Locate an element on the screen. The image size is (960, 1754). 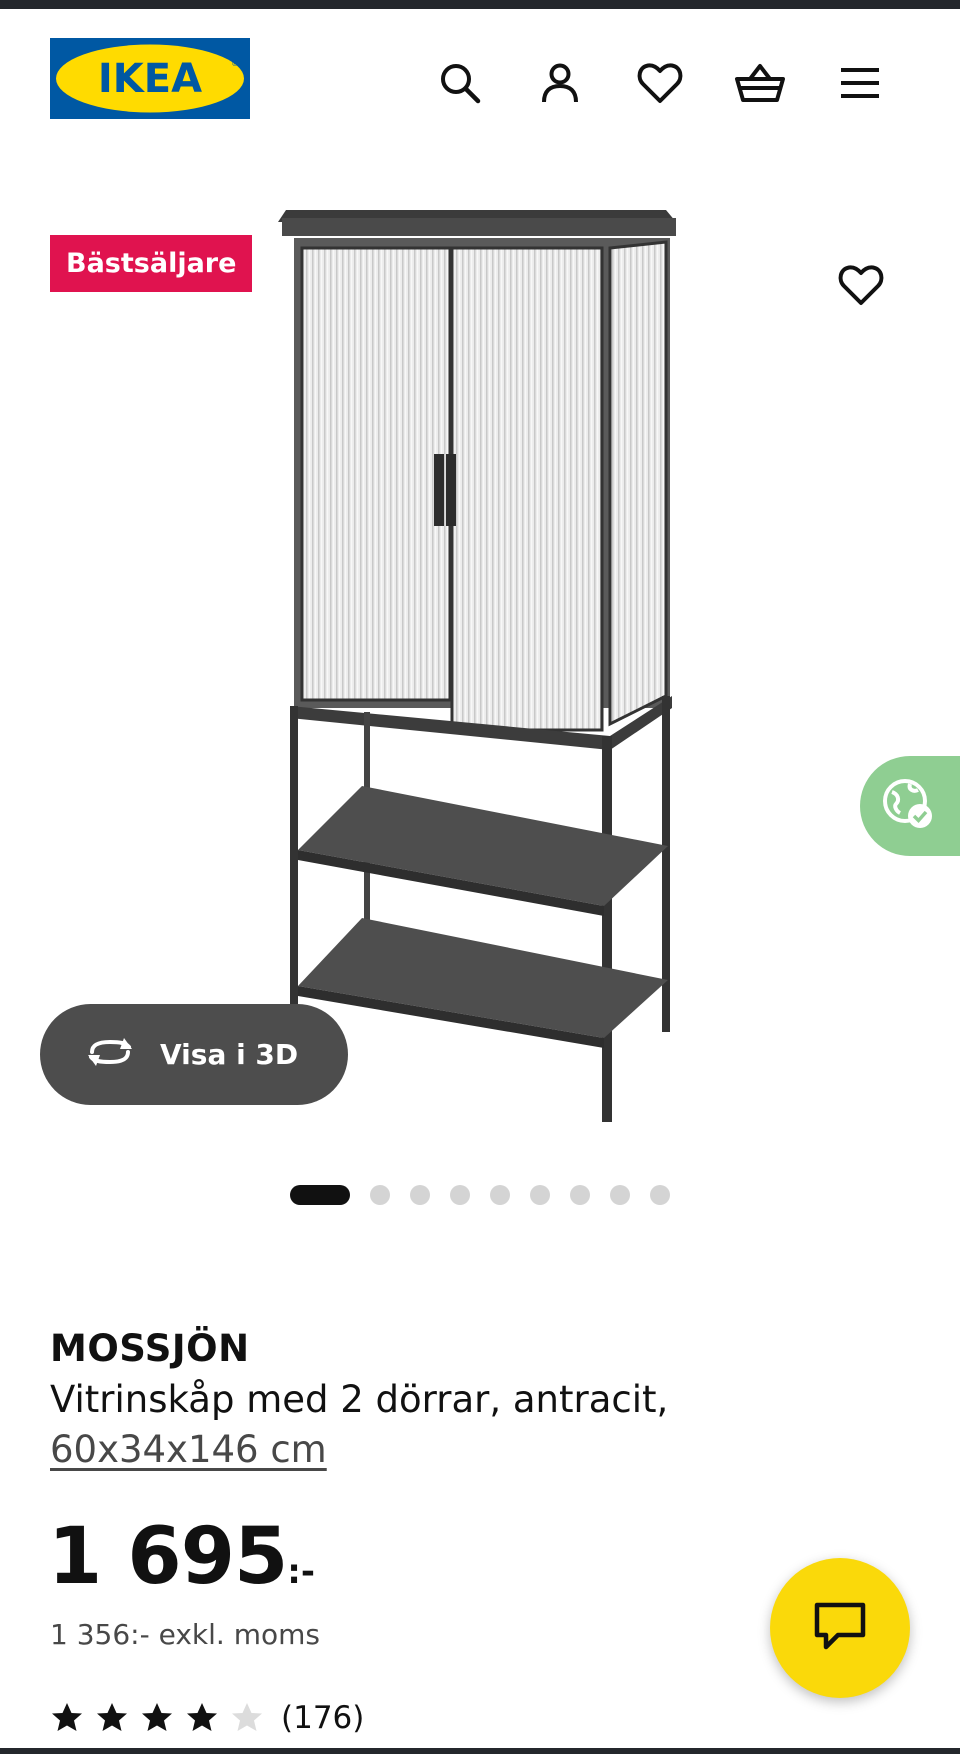
logo-text: IKEA is located at coordinates (150, 79).